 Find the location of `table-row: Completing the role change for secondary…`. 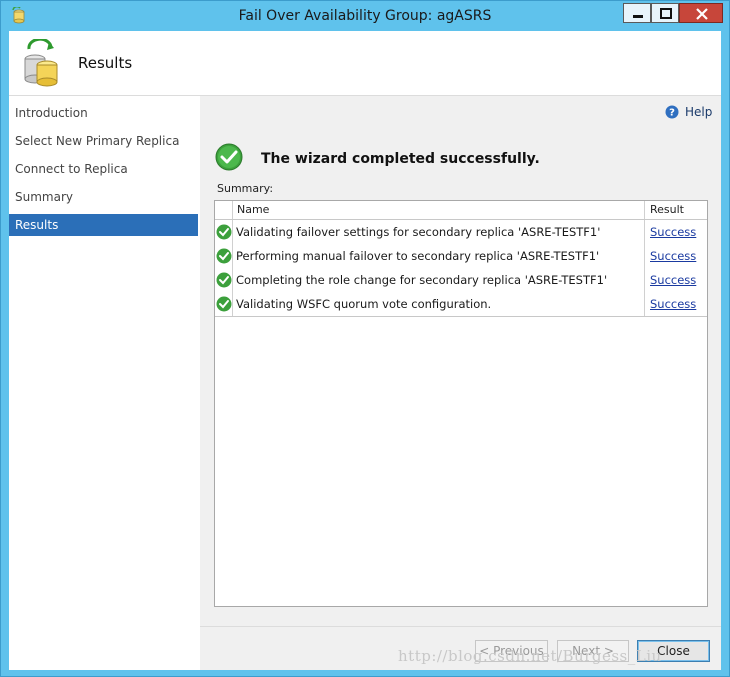

table-row: Completing the role change for secondary… is located at coordinates (461, 280).